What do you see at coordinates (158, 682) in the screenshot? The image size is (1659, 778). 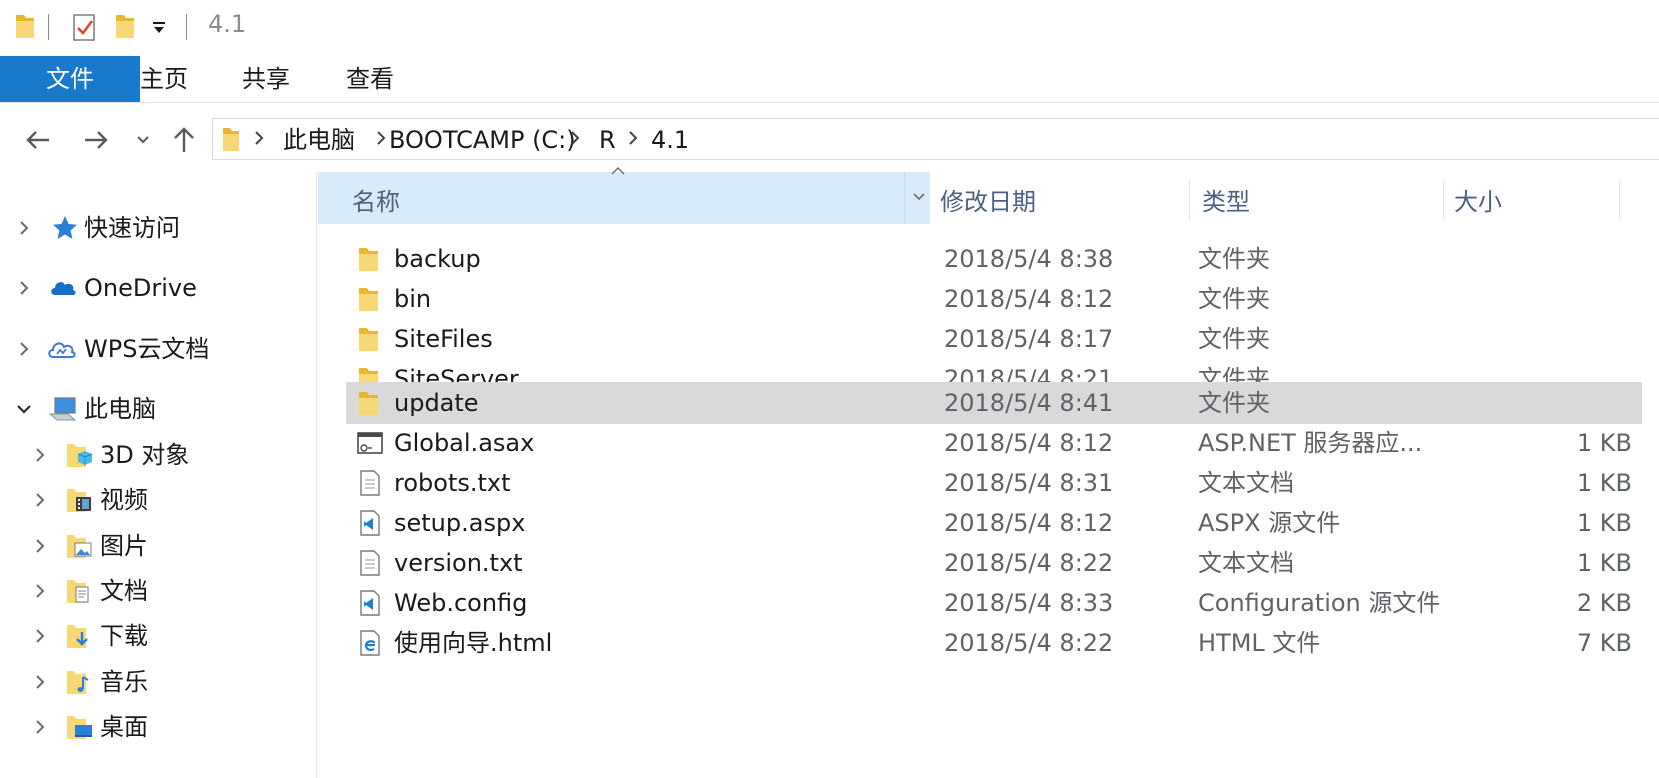 I see `nav-music: 音乐` at bounding box center [158, 682].